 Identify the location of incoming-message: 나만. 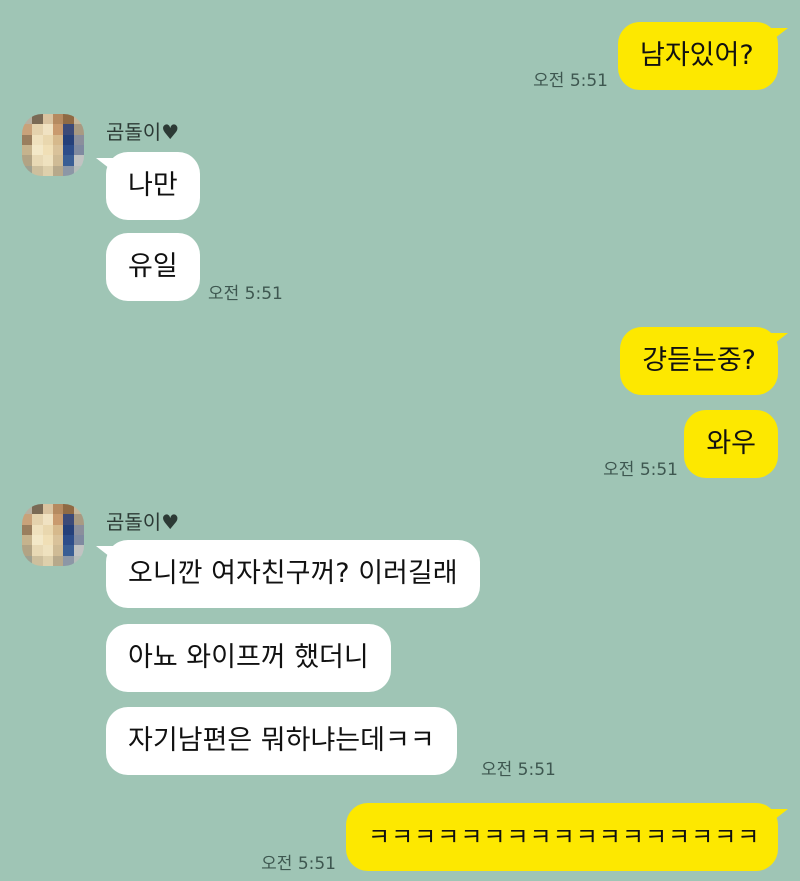
(148, 186).